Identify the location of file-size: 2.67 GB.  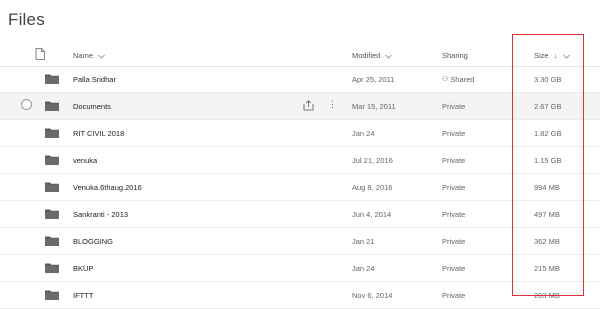
(548, 106).